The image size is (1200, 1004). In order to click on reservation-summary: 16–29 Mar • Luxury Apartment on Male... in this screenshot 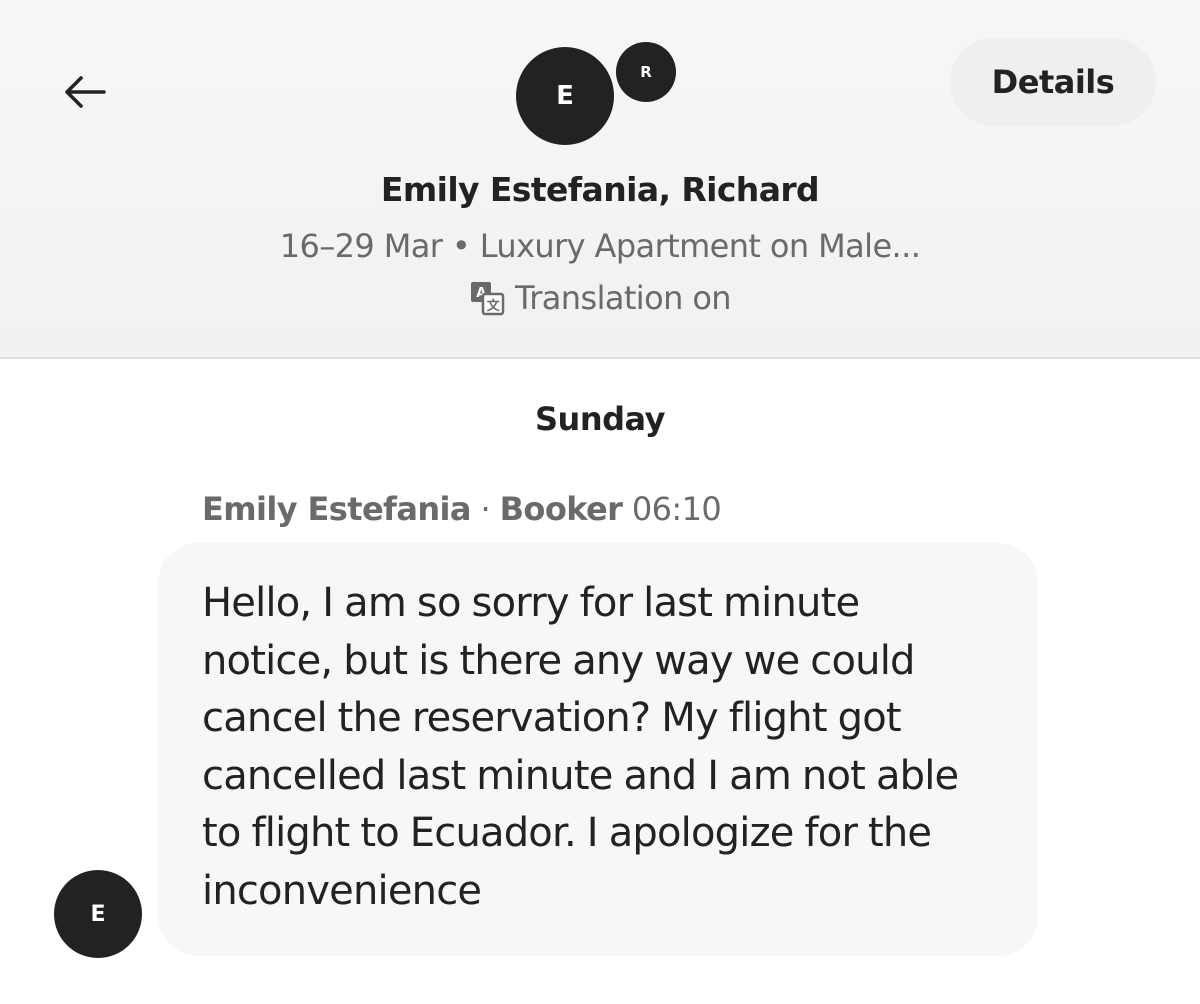, I will do `click(600, 246)`.